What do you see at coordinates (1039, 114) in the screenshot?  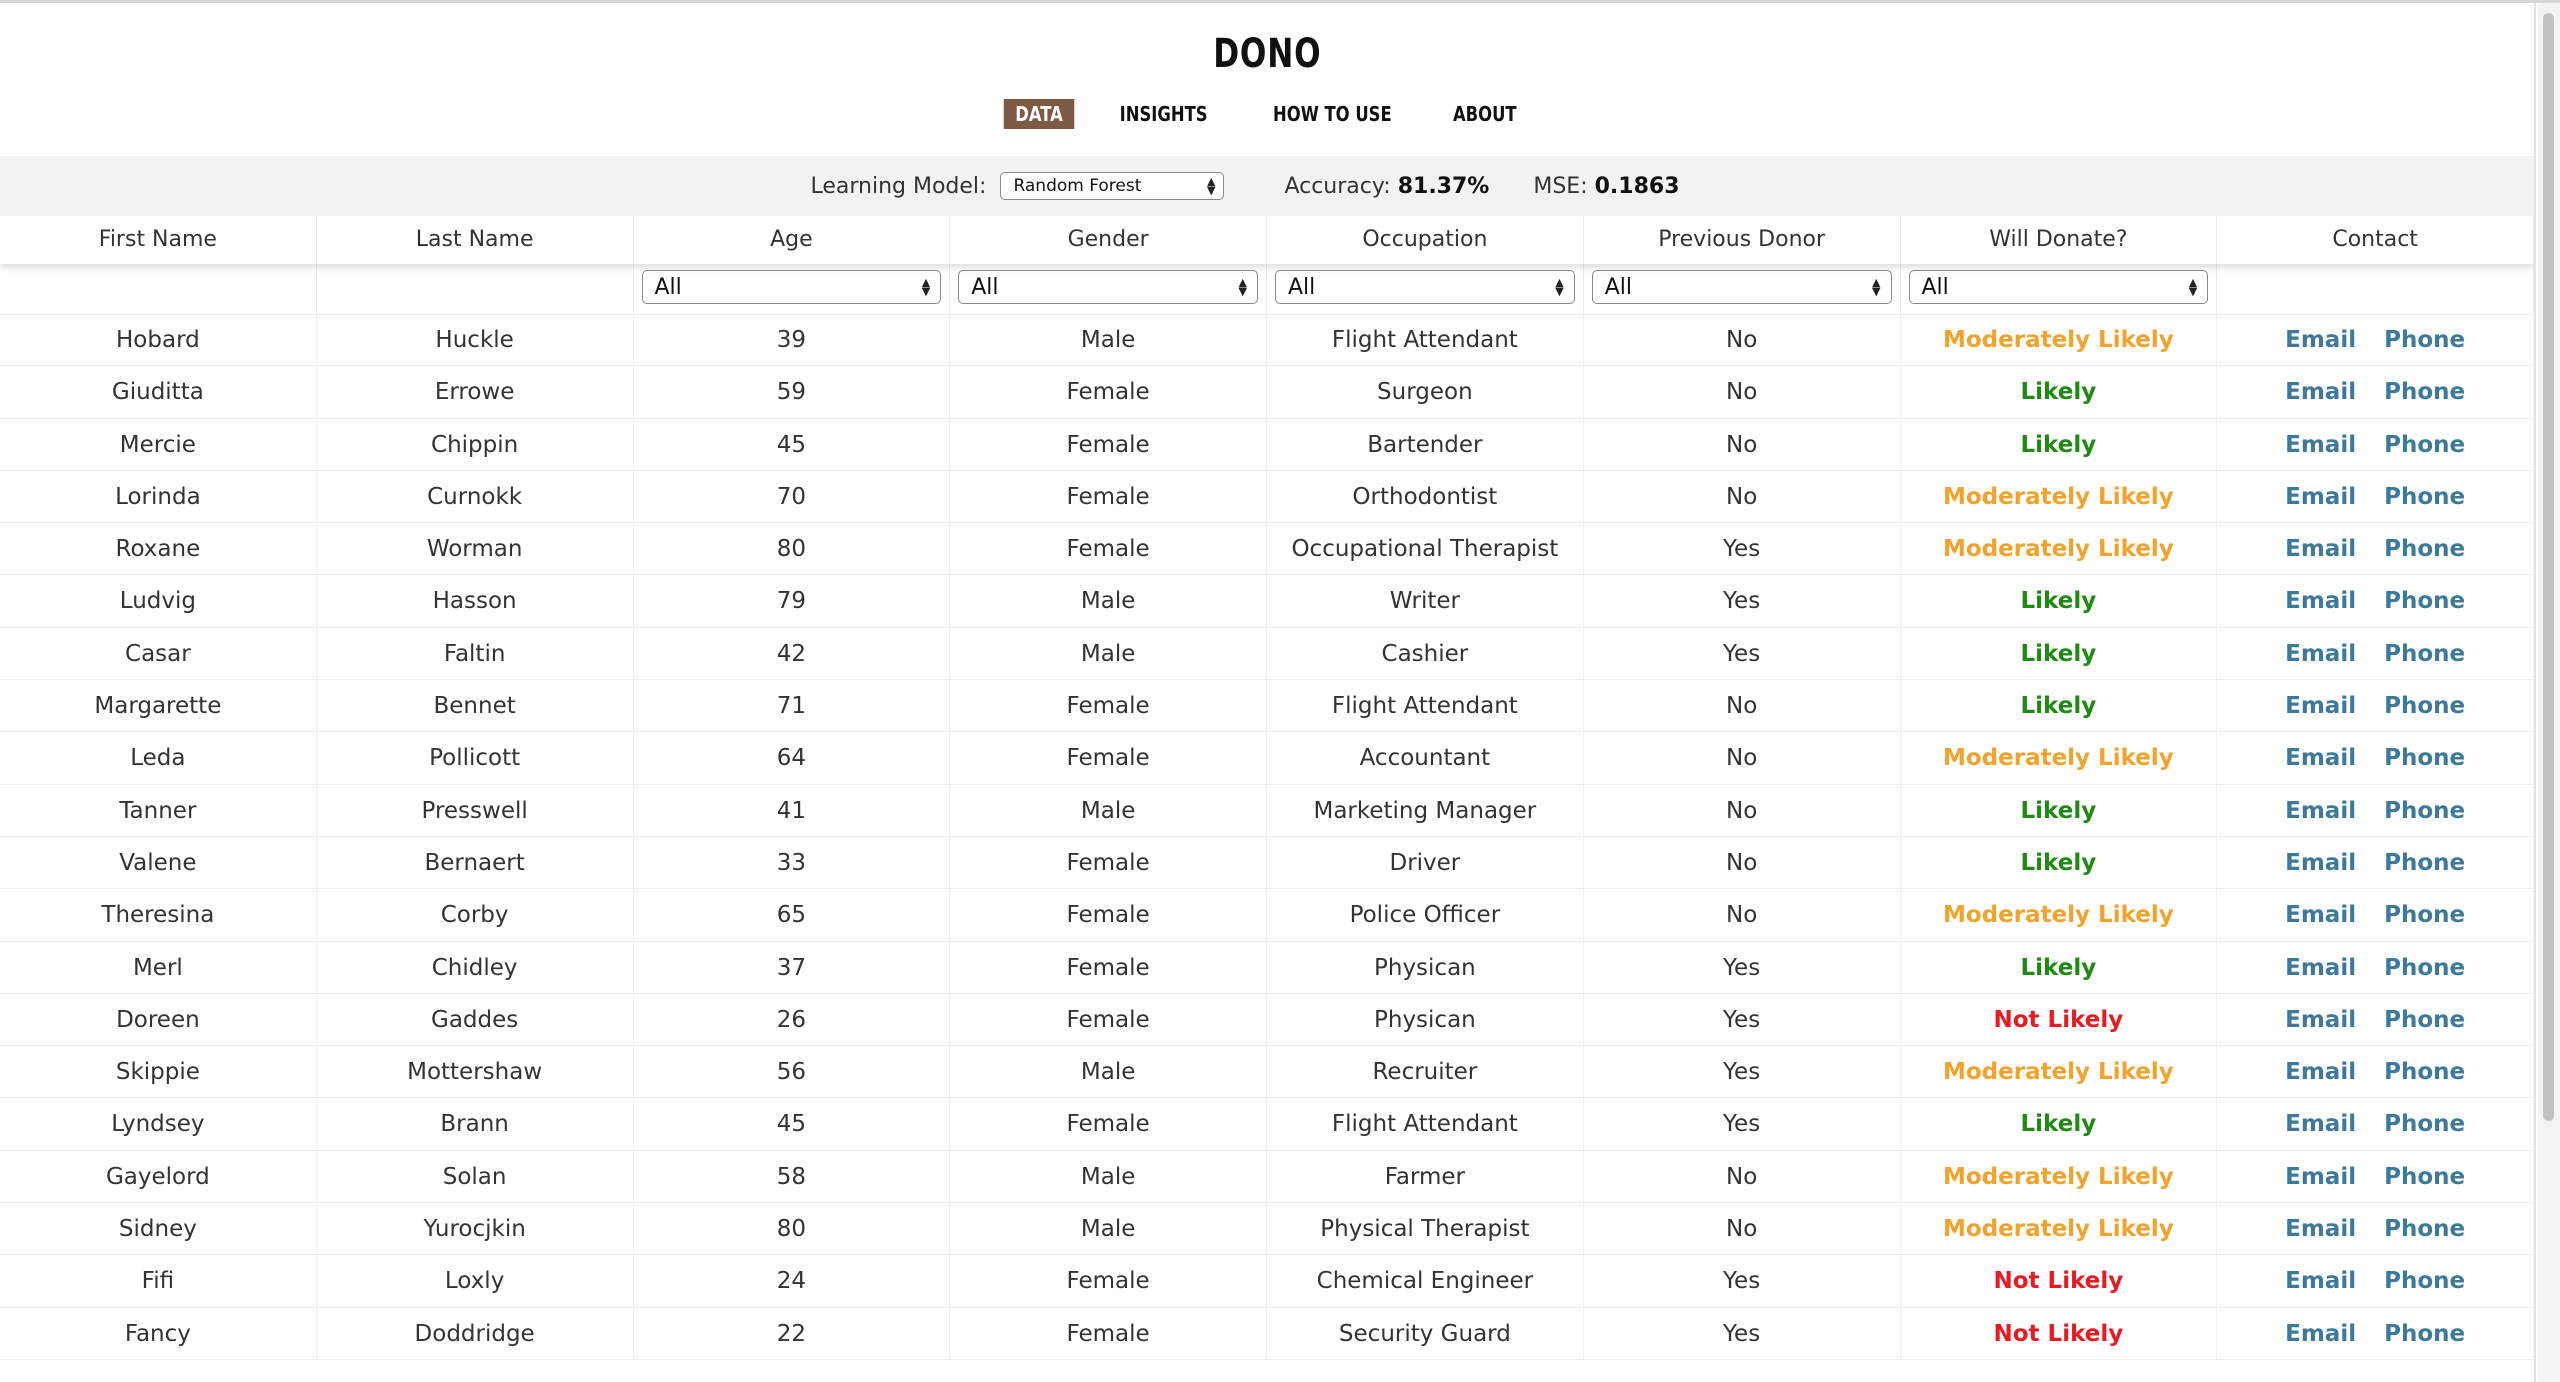 I see `tab-data: DATA` at bounding box center [1039, 114].